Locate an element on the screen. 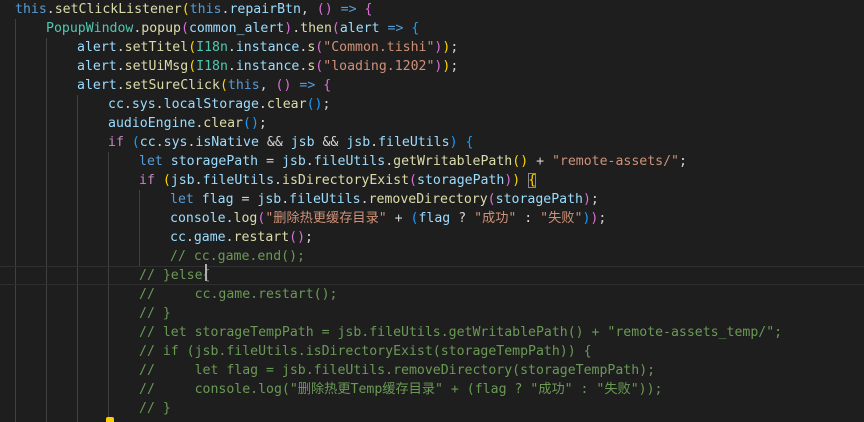 This screenshot has height=422, width=864. code-token: // }else{ is located at coordinates (175, 275).